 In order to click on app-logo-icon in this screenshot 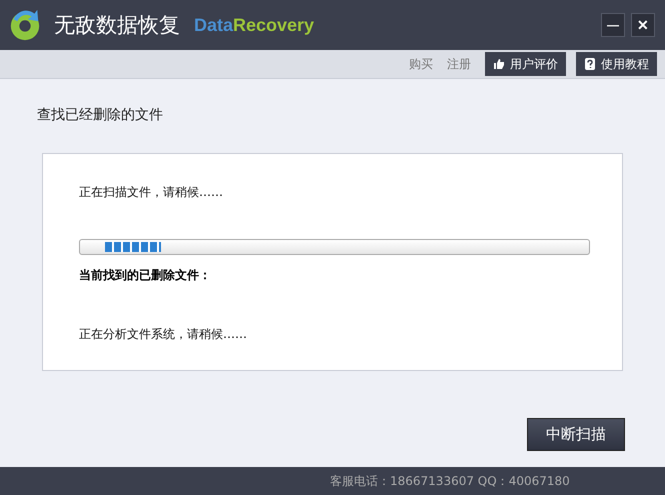, I will do `click(25, 25)`.